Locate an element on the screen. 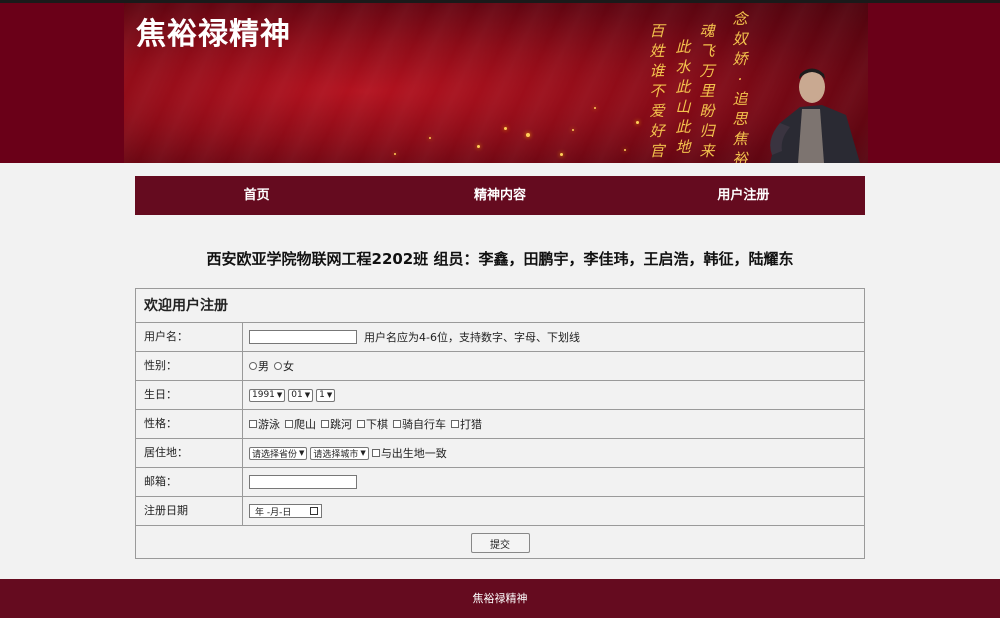 The height and width of the screenshot is (618, 1000). residence-label: 居住地： is located at coordinates (189, 453).